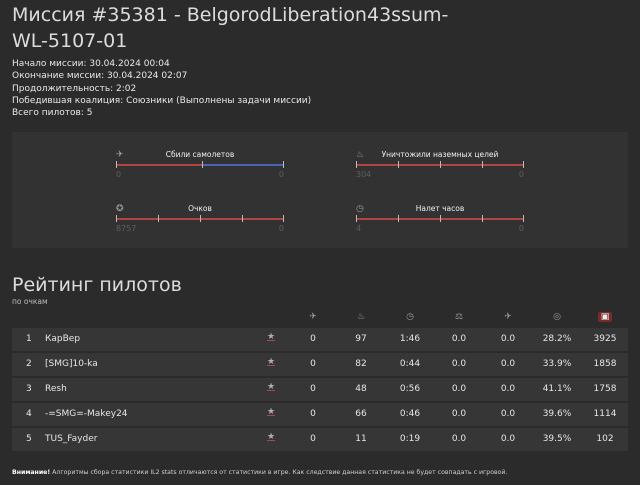 This screenshot has width=640, height=485. I want to click on clock-icon: ◷, so click(410, 317).